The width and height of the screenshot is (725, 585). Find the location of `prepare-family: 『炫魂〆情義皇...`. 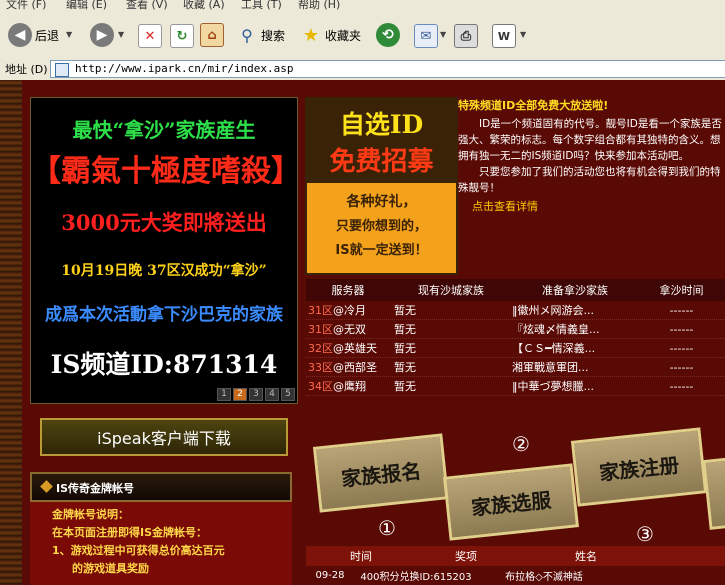

prepare-family: 『炫魂〆情義皇... is located at coordinates (573, 329).